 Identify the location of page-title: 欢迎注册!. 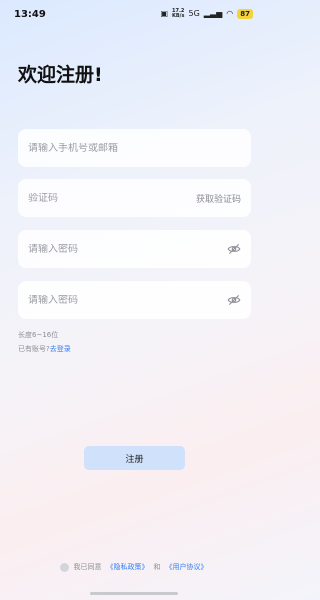
(60, 75).